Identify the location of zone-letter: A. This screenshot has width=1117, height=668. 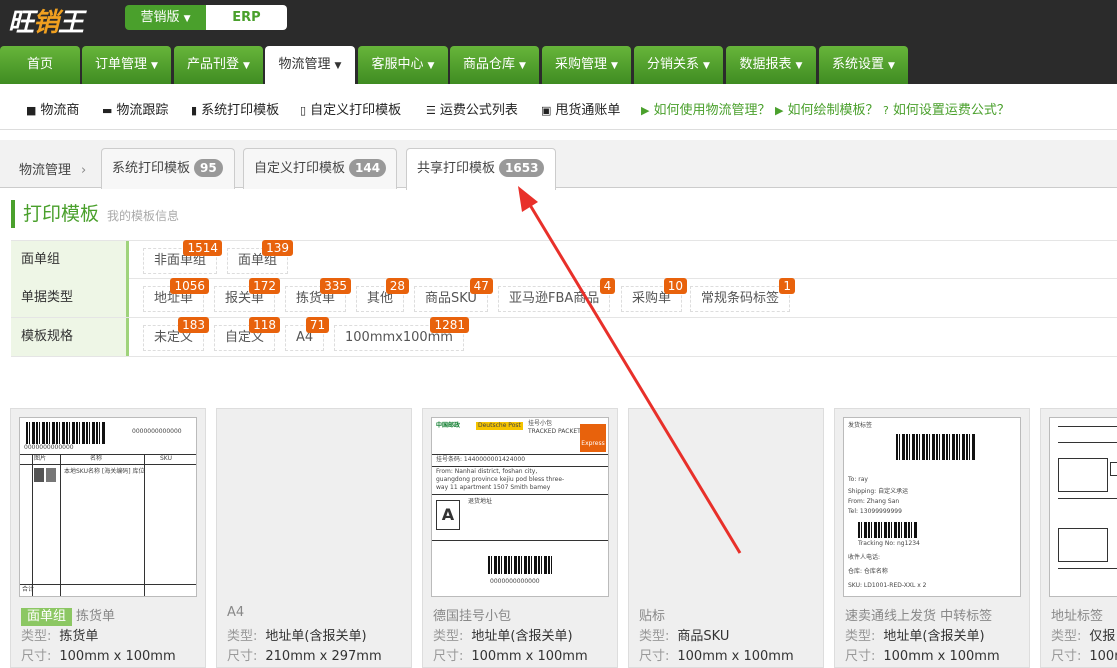
(448, 515).